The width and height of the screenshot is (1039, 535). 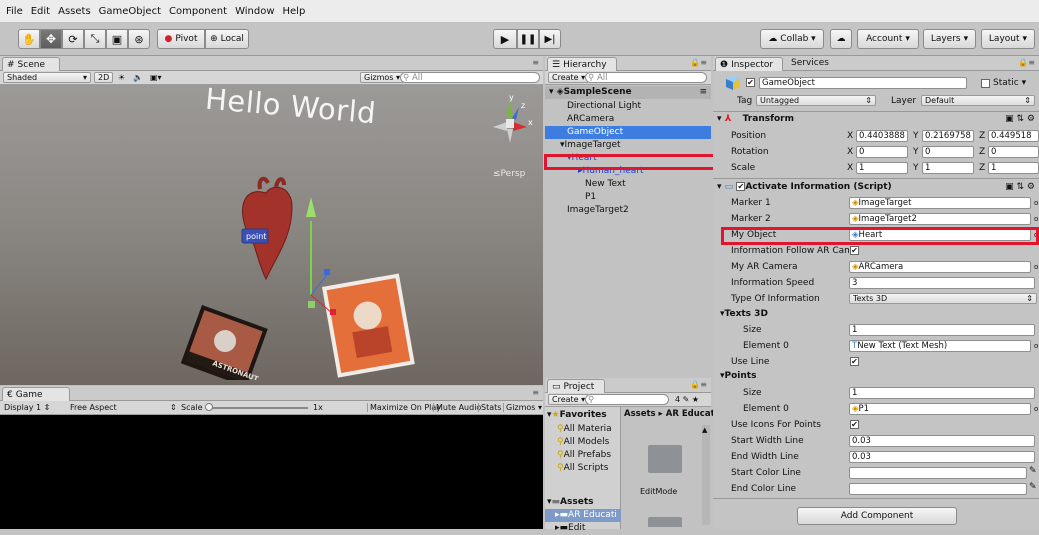 I want to click on position-z-input: 0.449518, so click(x=1013, y=136).